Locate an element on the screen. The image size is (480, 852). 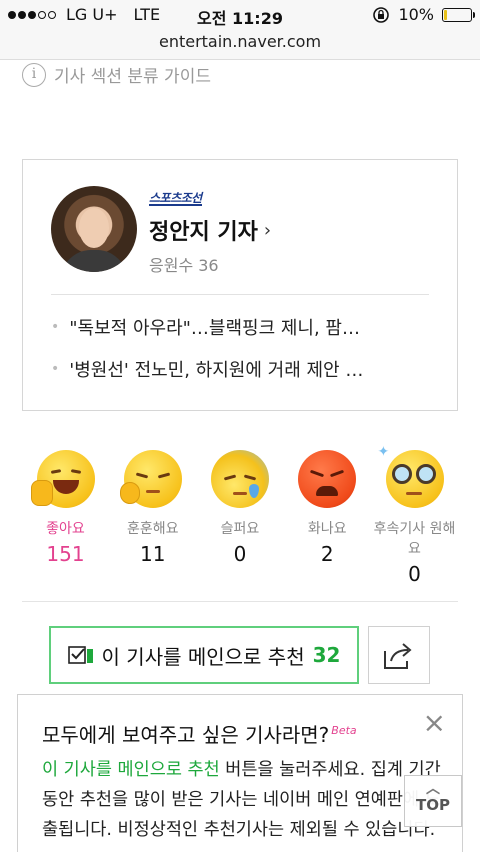
checkbox-check-icon is located at coordinates (80, 655).